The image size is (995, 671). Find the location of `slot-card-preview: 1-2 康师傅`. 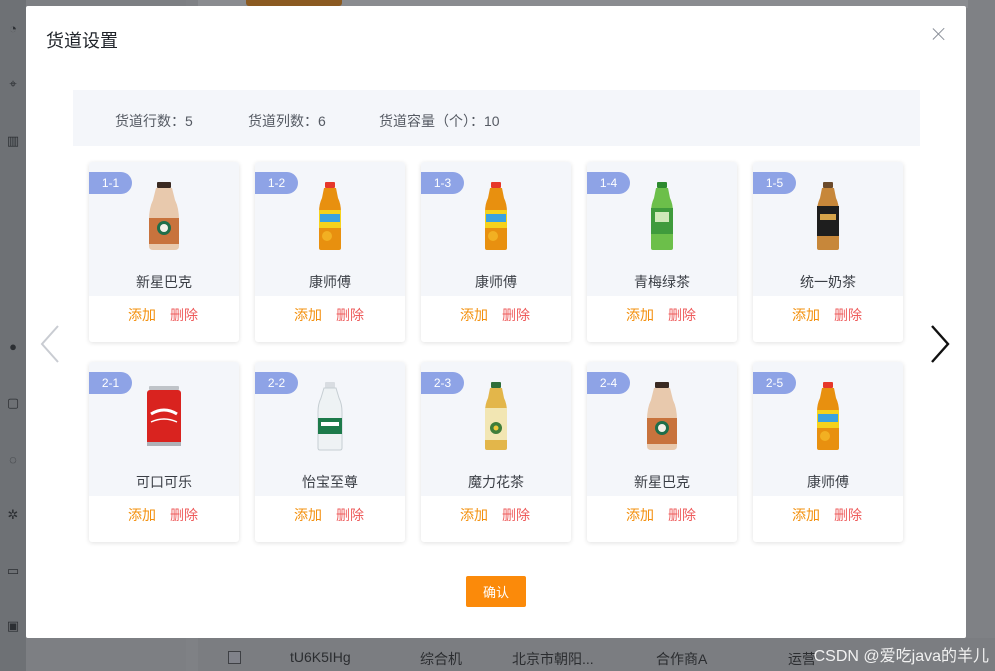

slot-card-preview: 1-2 康师傅 is located at coordinates (330, 229).